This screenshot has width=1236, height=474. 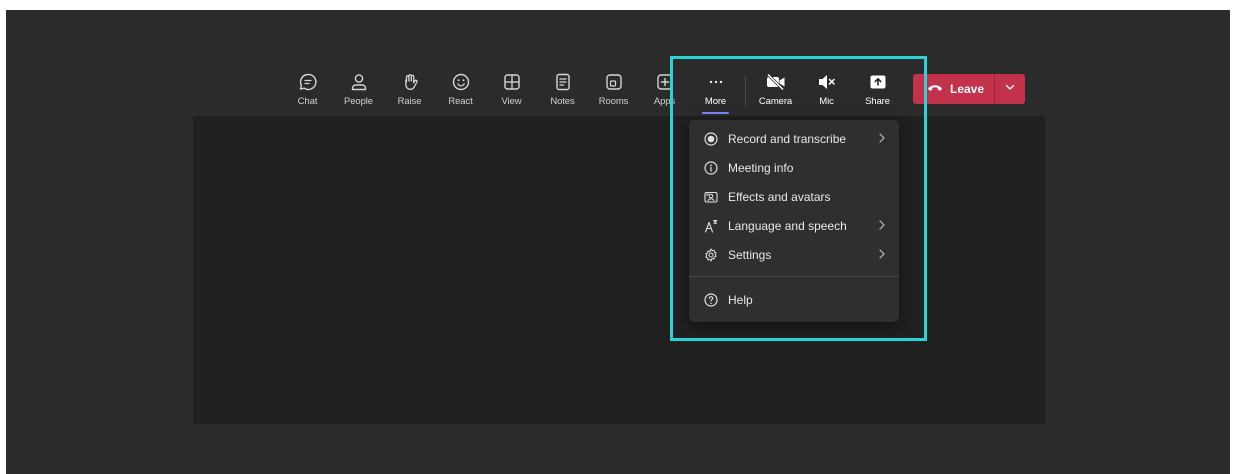 What do you see at coordinates (711, 255) in the screenshot?
I see `gear-icon` at bounding box center [711, 255].